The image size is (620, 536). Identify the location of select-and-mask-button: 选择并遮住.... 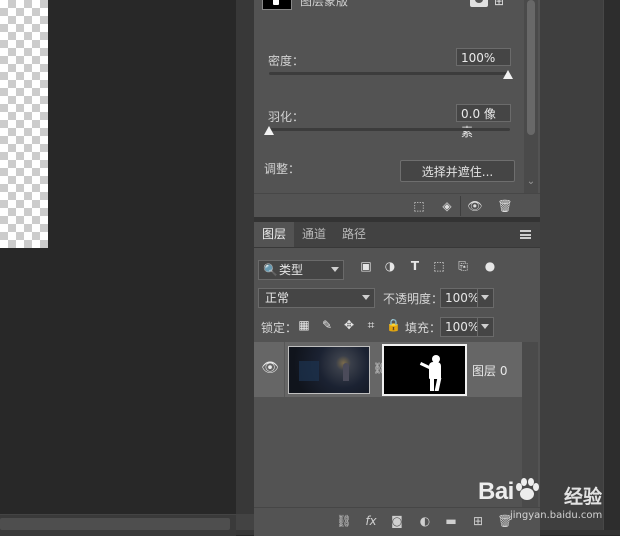
(457, 171).